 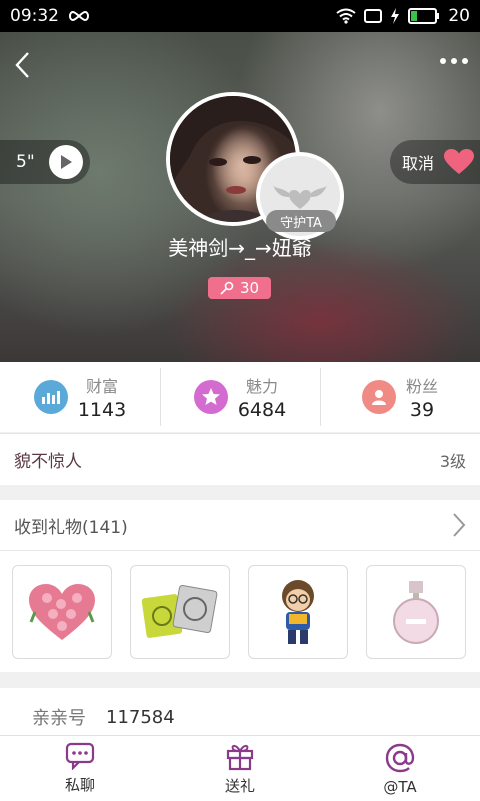 I want to click on chat-icon, so click(x=80, y=756).